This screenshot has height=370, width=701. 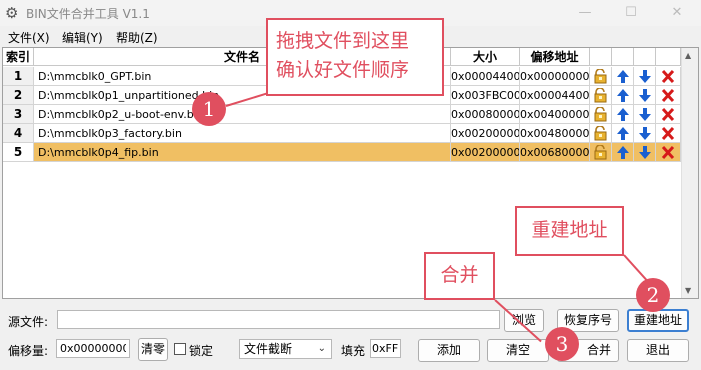 What do you see at coordinates (385, 348) in the screenshot?
I see `fill-input` at bounding box center [385, 348].